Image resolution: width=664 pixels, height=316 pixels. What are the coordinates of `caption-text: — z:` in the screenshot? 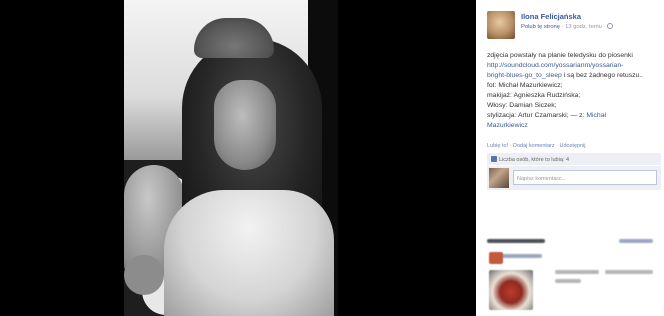 It's located at (577, 115).